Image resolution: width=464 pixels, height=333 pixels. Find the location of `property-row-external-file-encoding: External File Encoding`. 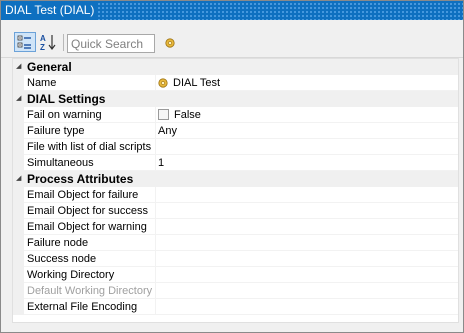

property-row-external-file-encoding: External File Encoding is located at coordinates (235, 307).